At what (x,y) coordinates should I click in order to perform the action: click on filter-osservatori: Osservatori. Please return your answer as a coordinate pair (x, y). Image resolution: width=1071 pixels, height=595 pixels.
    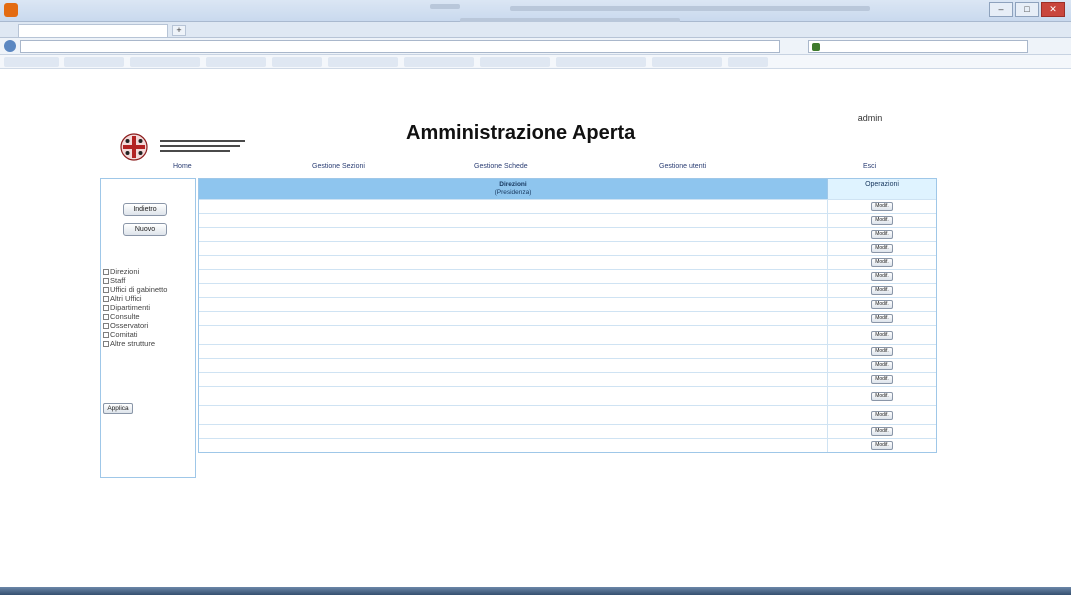
    Looking at the image, I should click on (135, 325).